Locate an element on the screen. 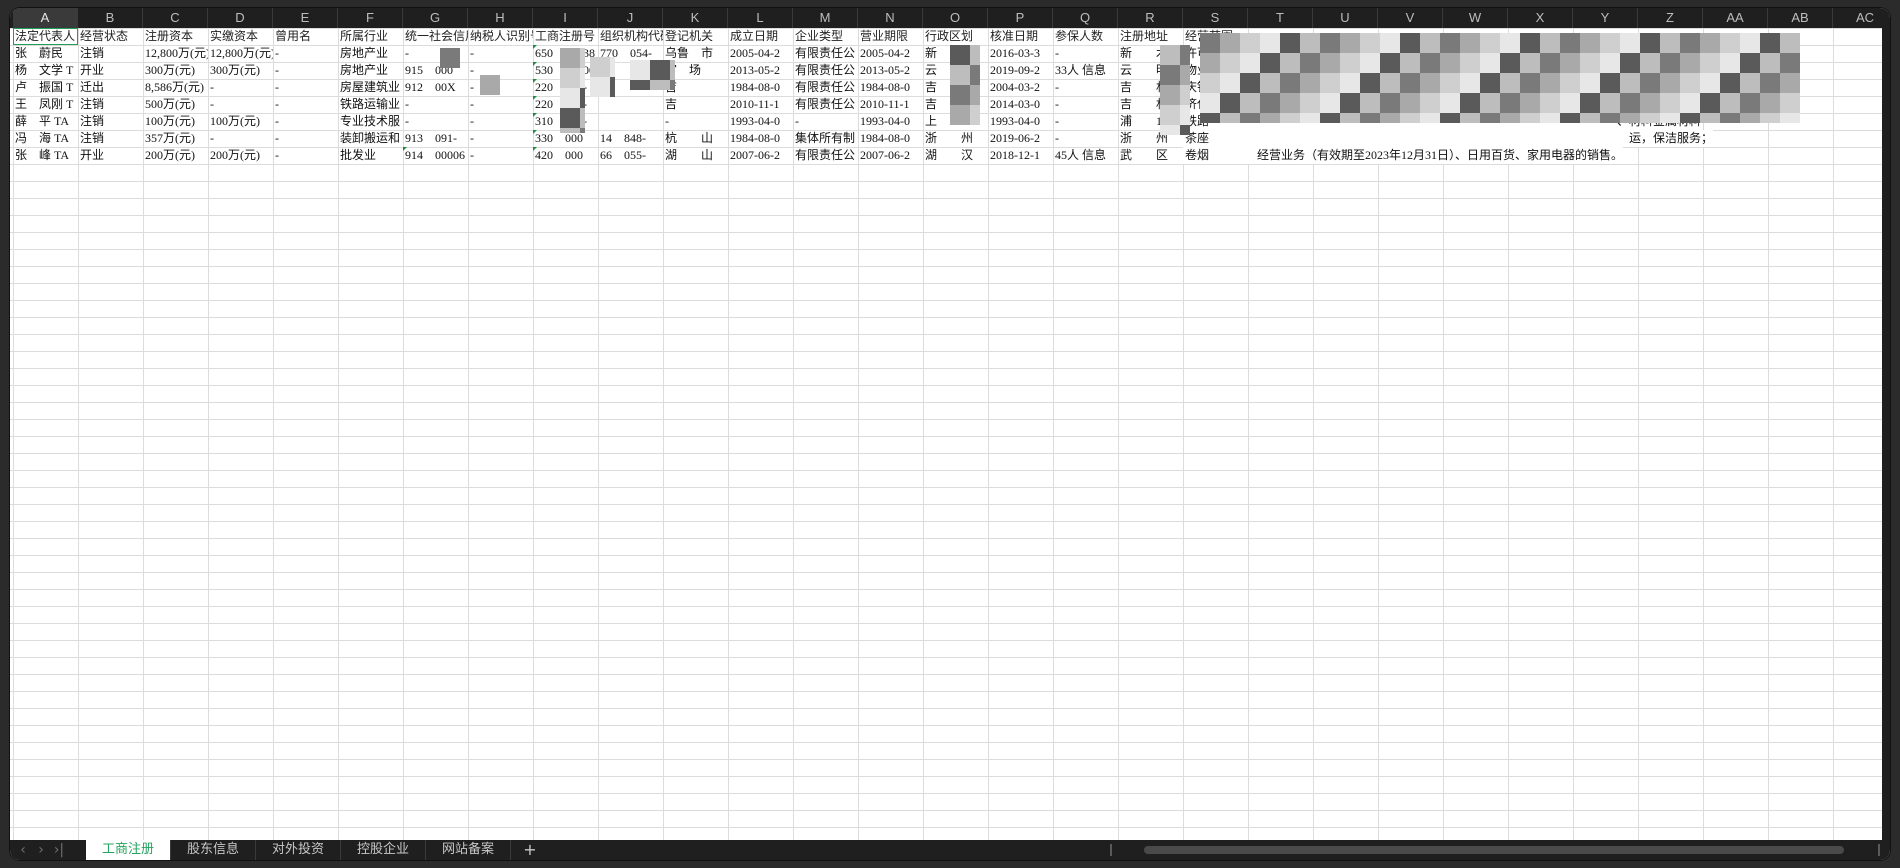  chevron-left-icon: ‹ is located at coordinates (23, 850).